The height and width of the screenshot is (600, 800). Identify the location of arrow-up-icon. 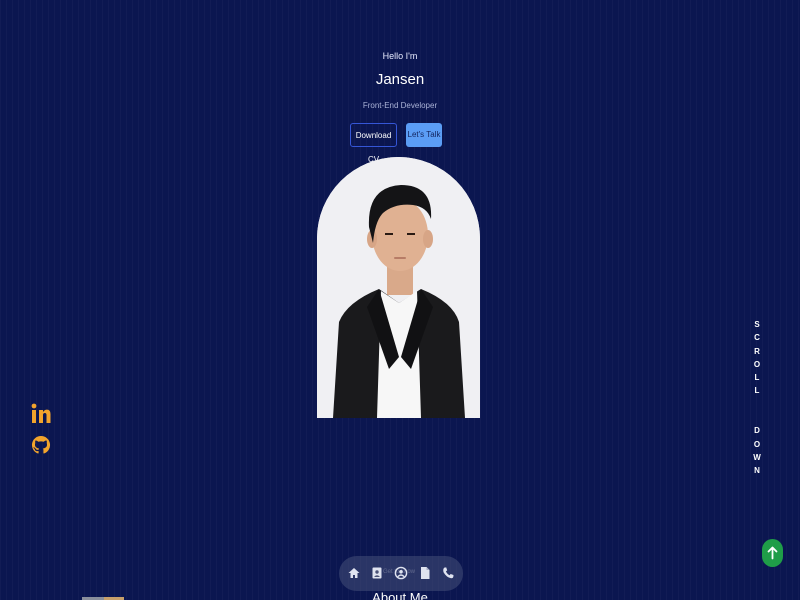
(772, 553).